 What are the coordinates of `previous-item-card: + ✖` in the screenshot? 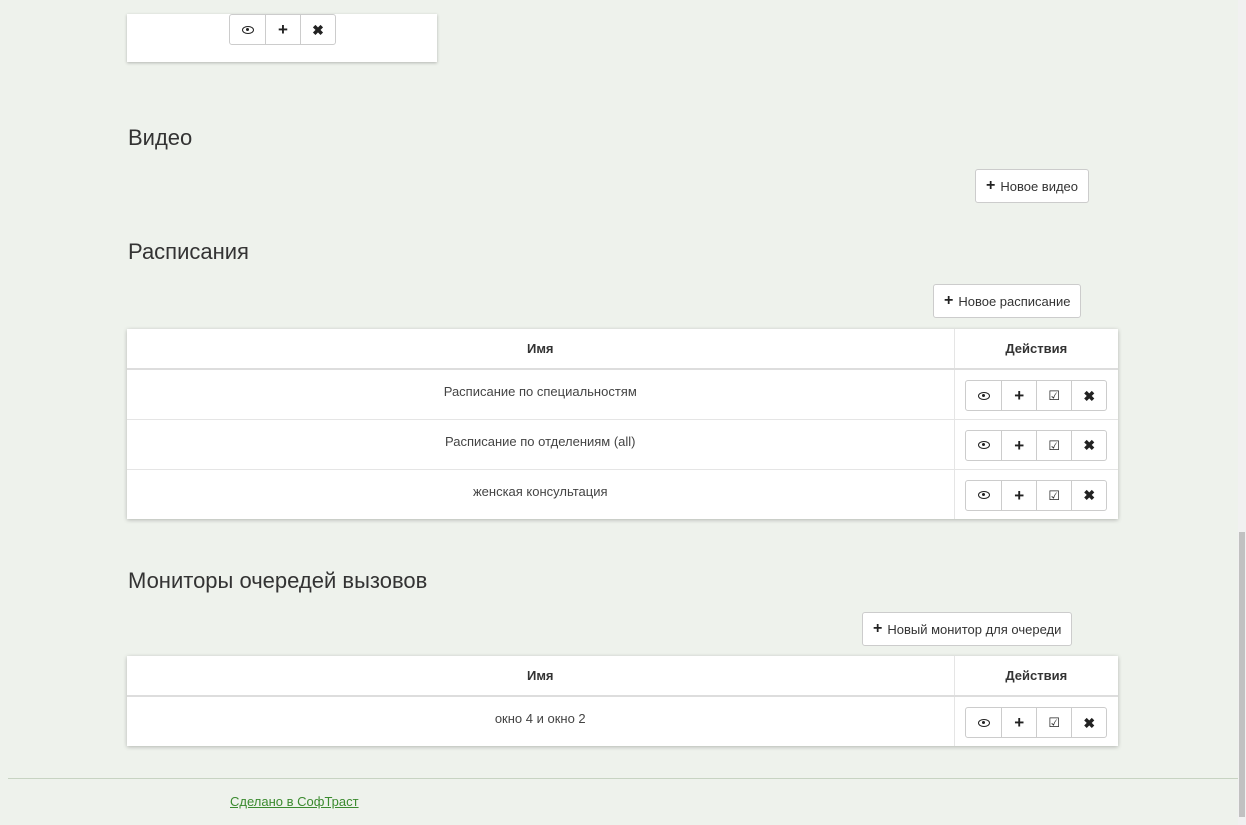 It's located at (282, 38).